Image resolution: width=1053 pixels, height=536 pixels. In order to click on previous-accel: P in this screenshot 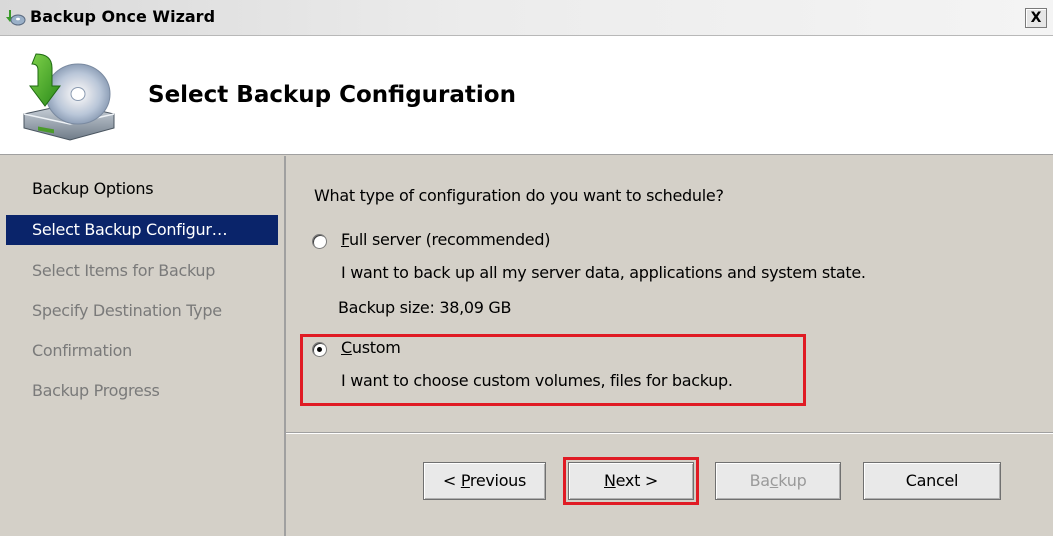, I will do `click(465, 480)`.